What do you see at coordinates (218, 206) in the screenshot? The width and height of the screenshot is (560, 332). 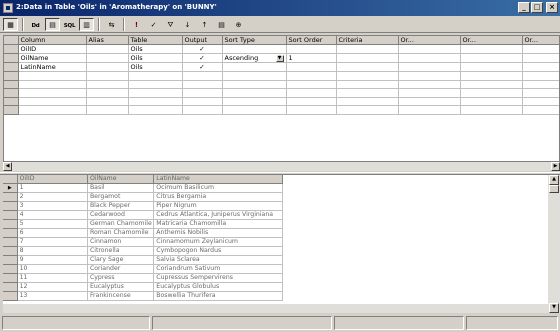 I see `cell-latinname: Piper Nigrum` at bounding box center [218, 206].